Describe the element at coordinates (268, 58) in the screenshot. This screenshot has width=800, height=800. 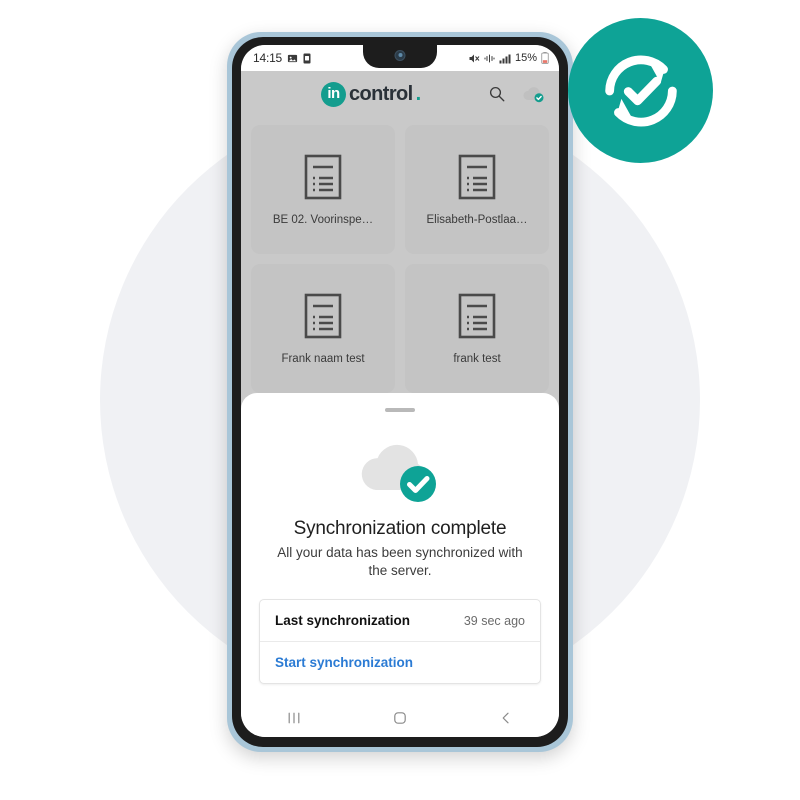
I see `status-time: 14:15` at that location.